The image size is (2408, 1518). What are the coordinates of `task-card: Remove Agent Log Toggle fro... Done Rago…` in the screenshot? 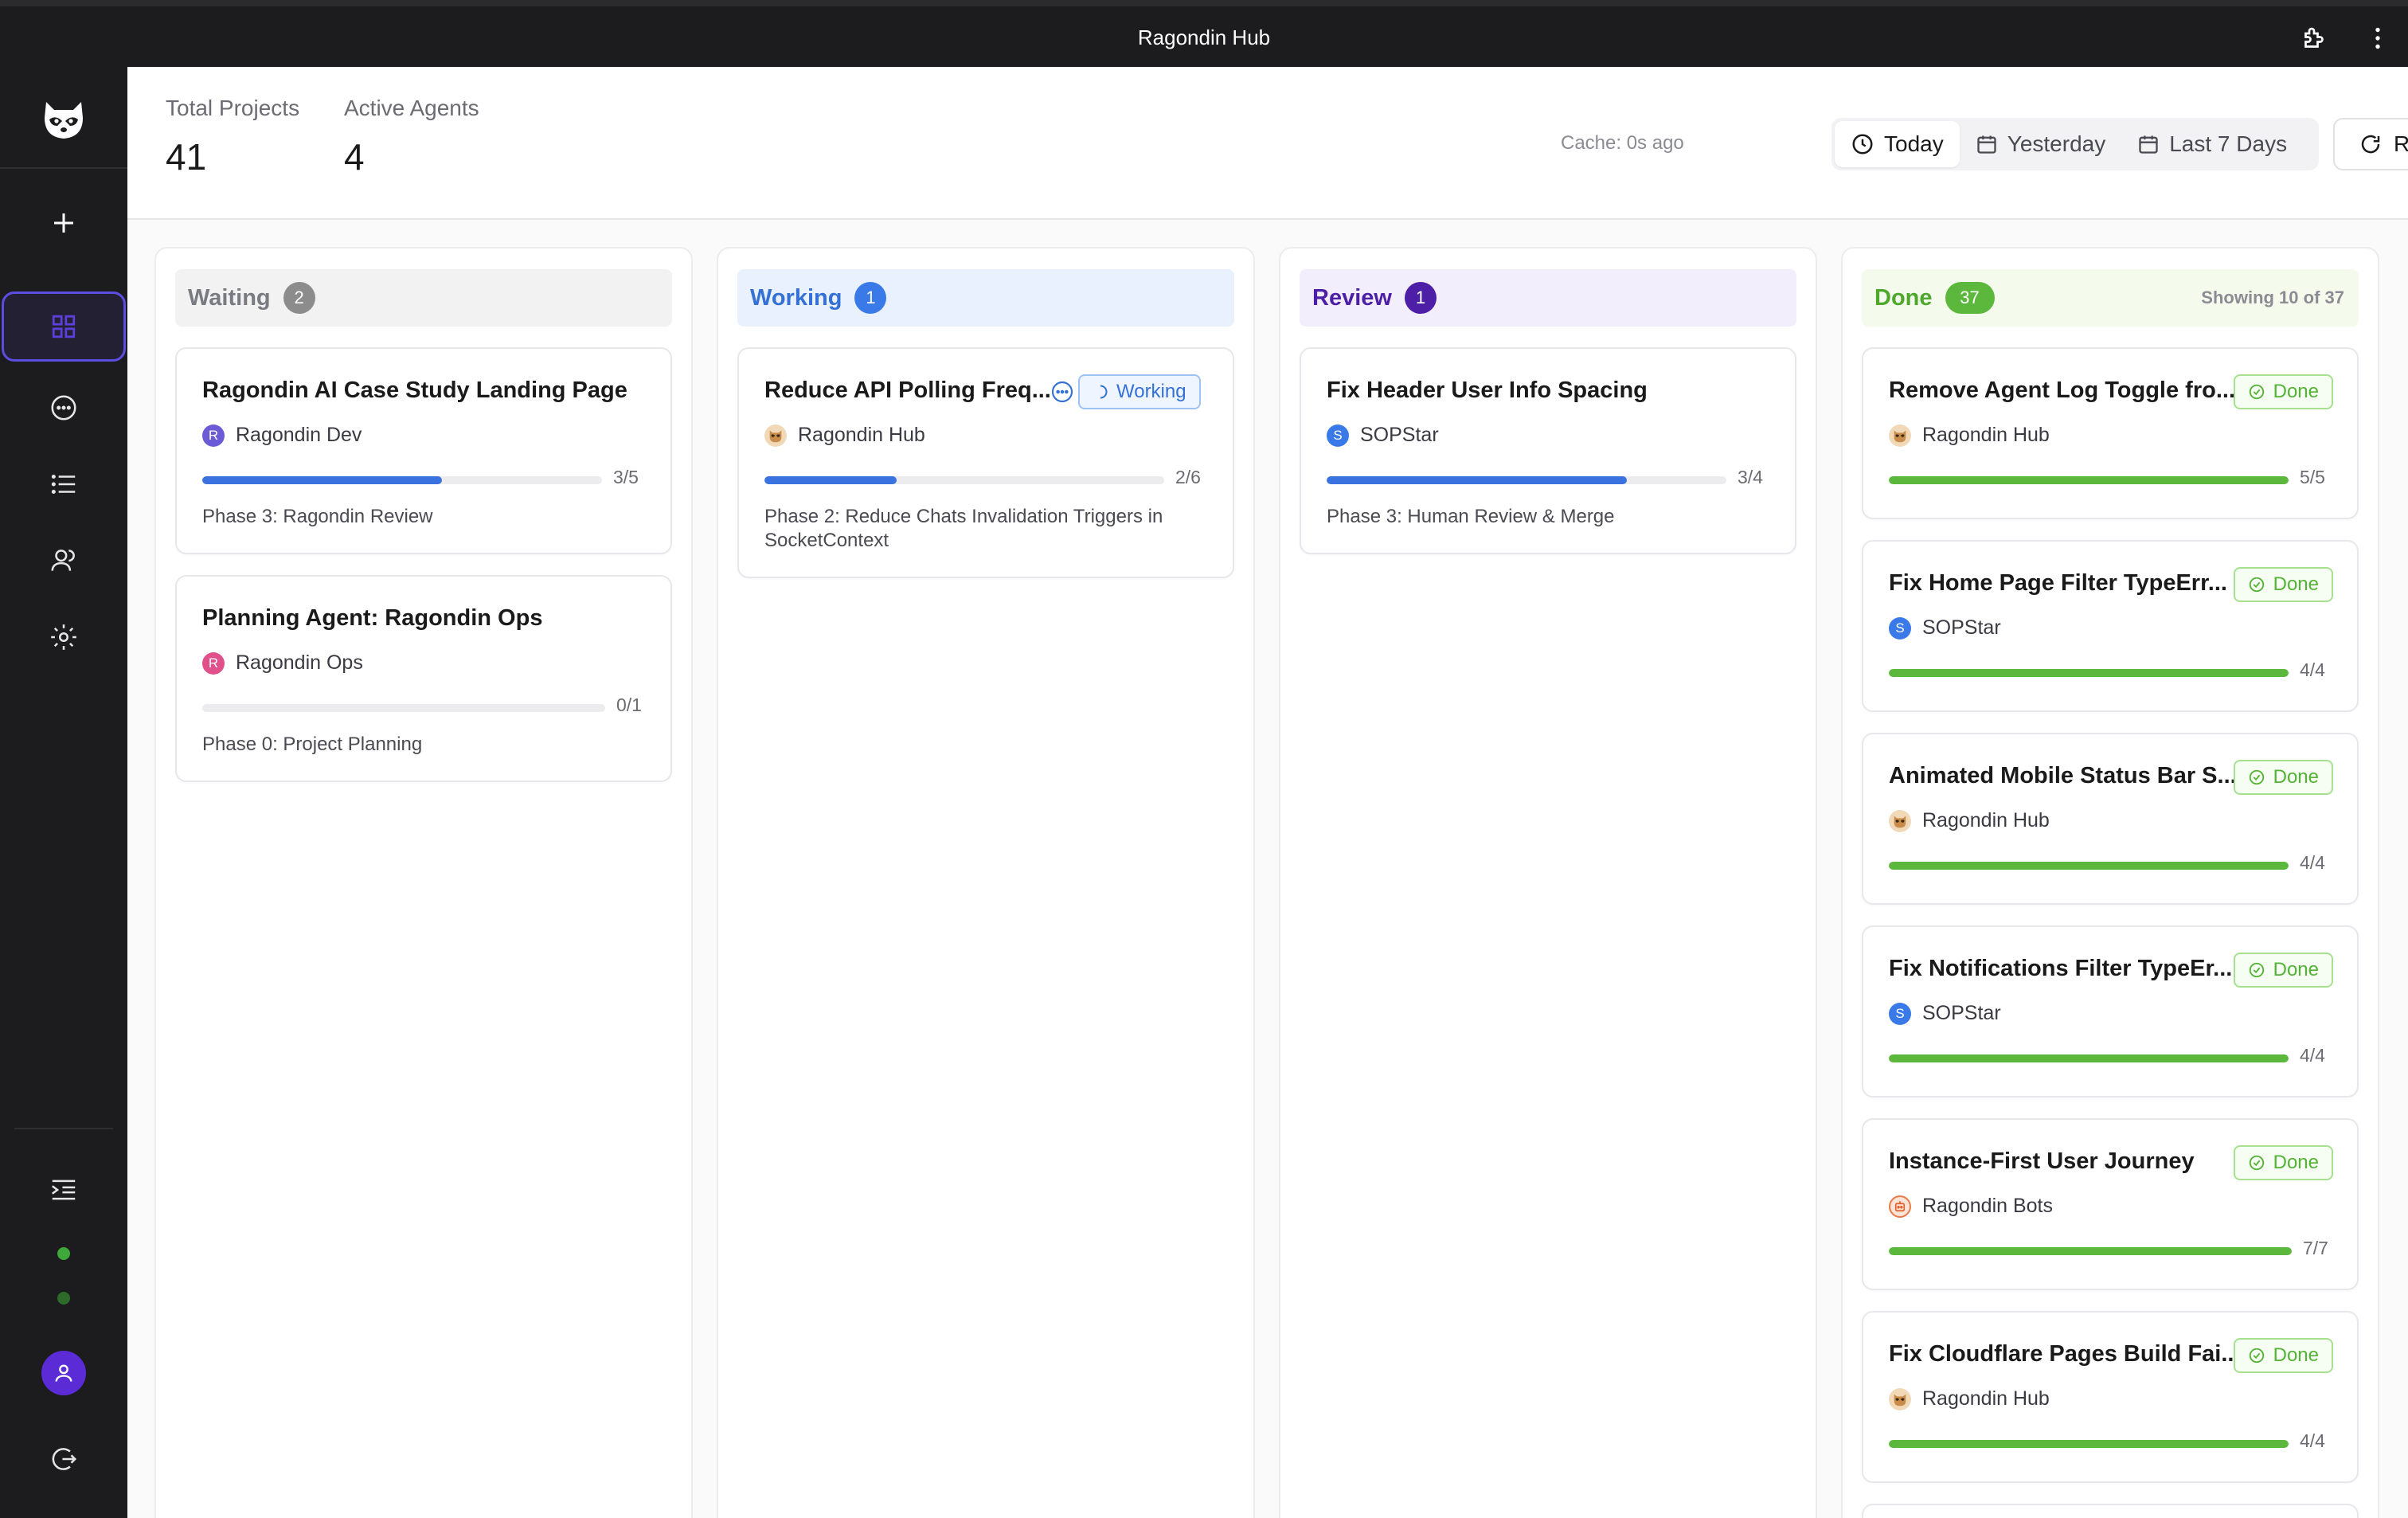 It's located at (2110, 433).